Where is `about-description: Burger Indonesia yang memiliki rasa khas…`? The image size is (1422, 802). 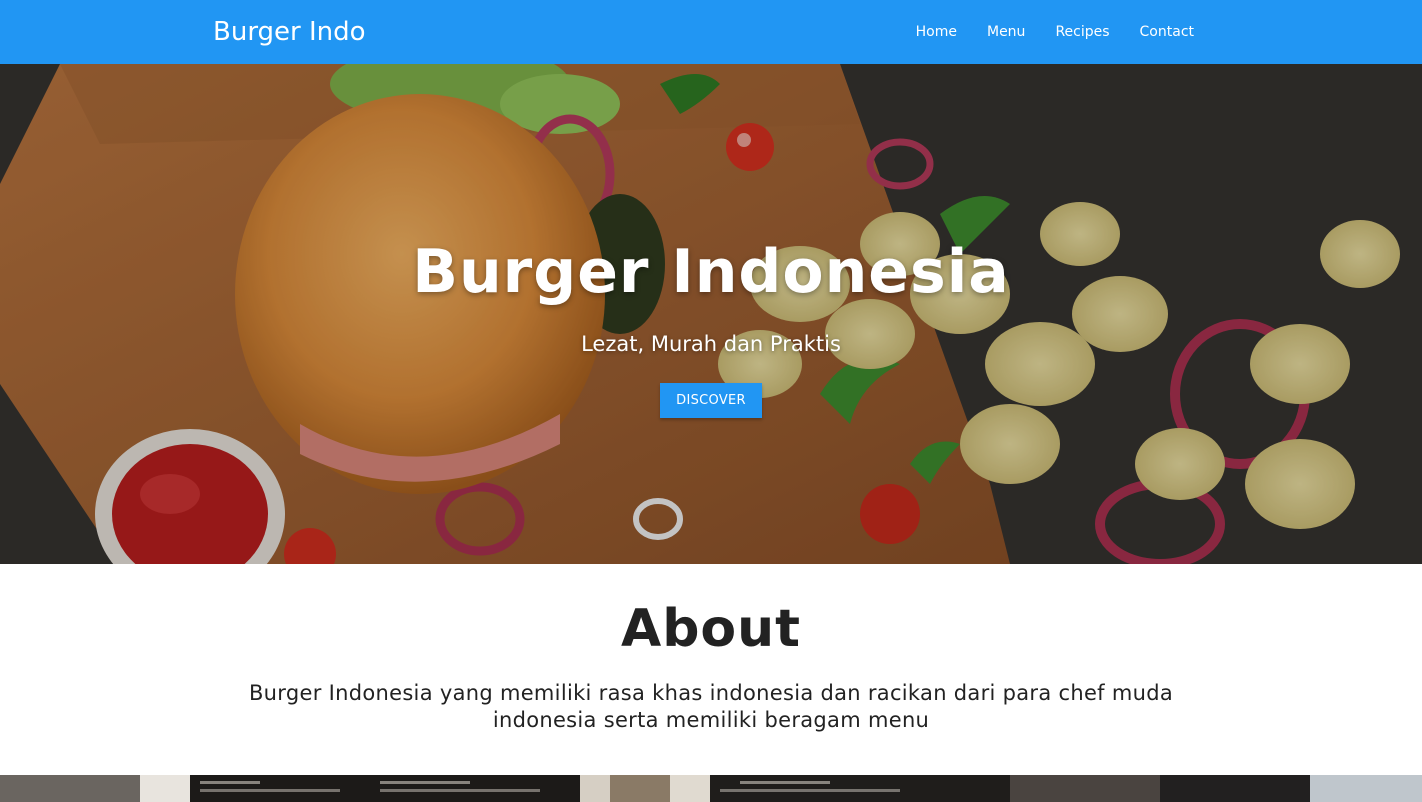 about-description: Burger Indonesia yang memiliki rasa khas… is located at coordinates (711, 706).